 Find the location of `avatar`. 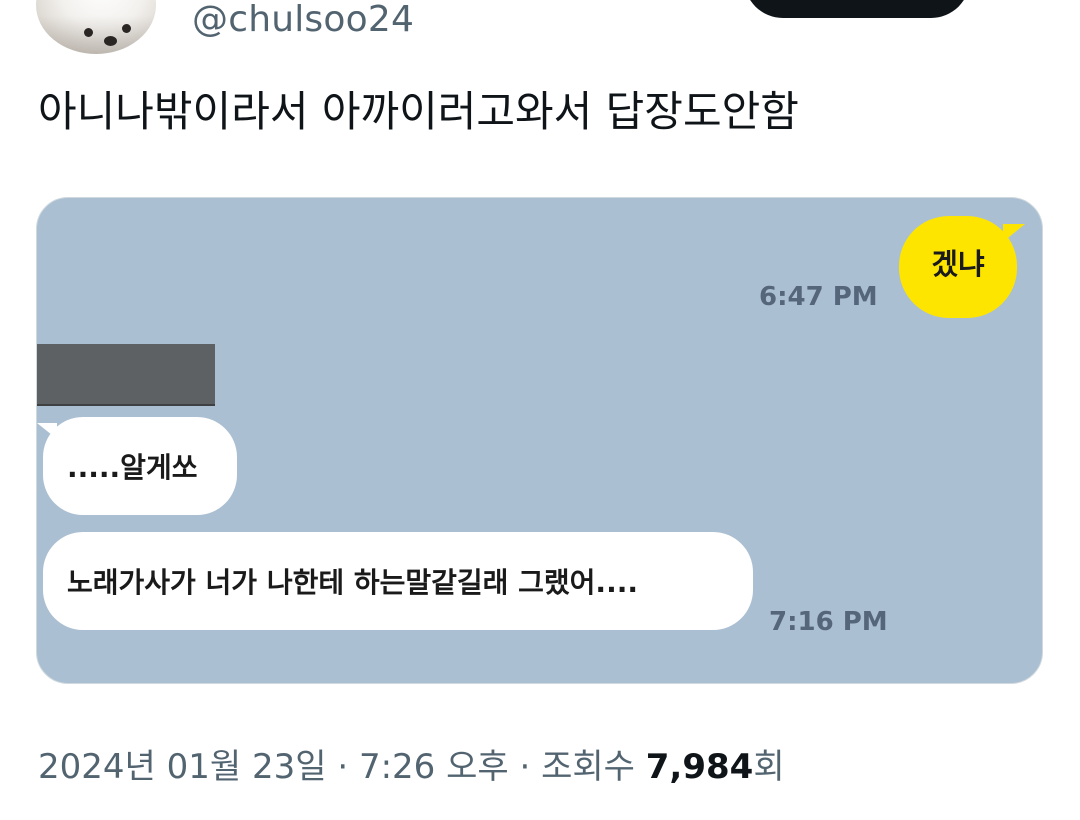

avatar is located at coordinates (96, 27).